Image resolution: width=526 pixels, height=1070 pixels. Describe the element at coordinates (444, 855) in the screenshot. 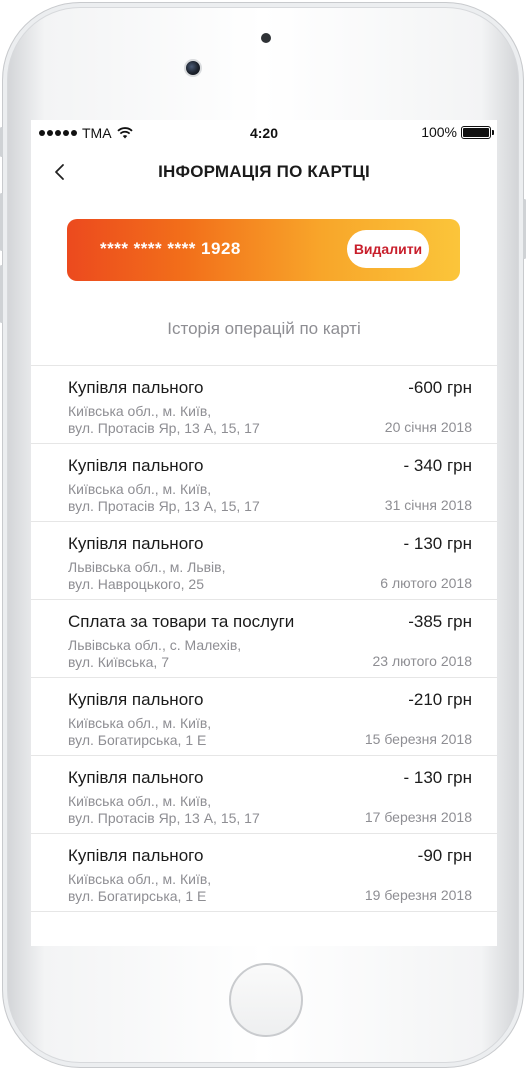

I see `transaction-amount: -90 грн` at that location.